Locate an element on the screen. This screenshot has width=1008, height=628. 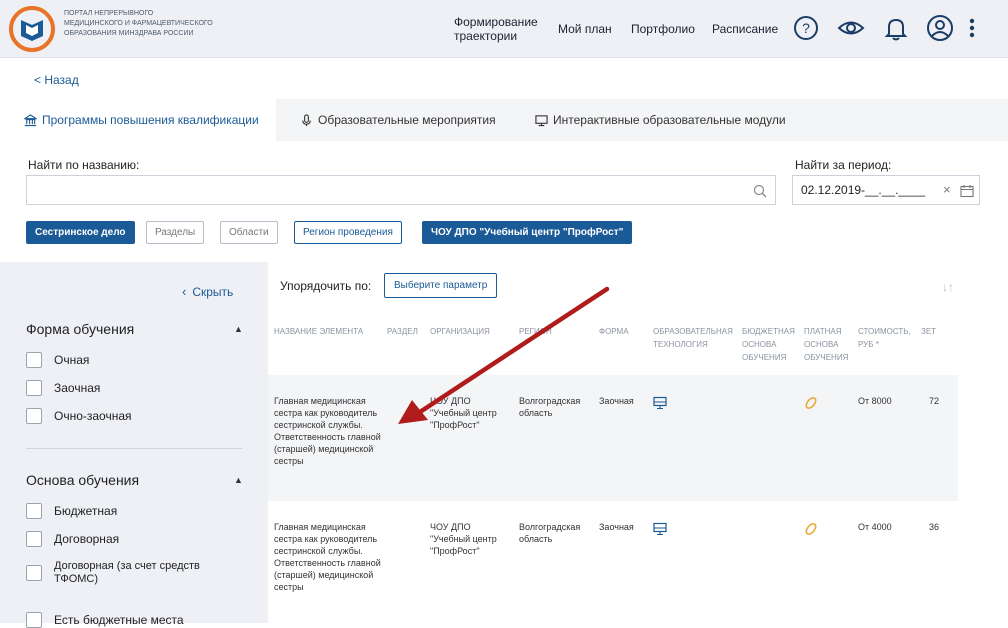
back-link: < Назад is located at coordinates (56, 80).